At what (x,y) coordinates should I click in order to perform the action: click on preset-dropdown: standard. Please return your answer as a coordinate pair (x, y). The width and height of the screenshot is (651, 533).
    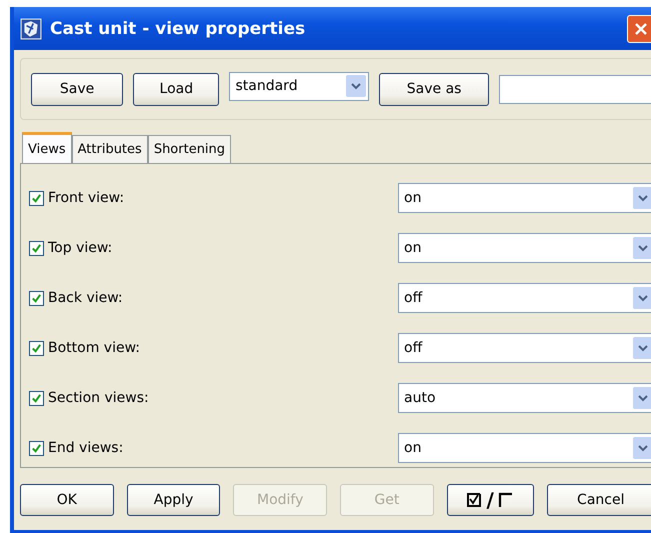
    Looking at the image, I should click on (299, 86).